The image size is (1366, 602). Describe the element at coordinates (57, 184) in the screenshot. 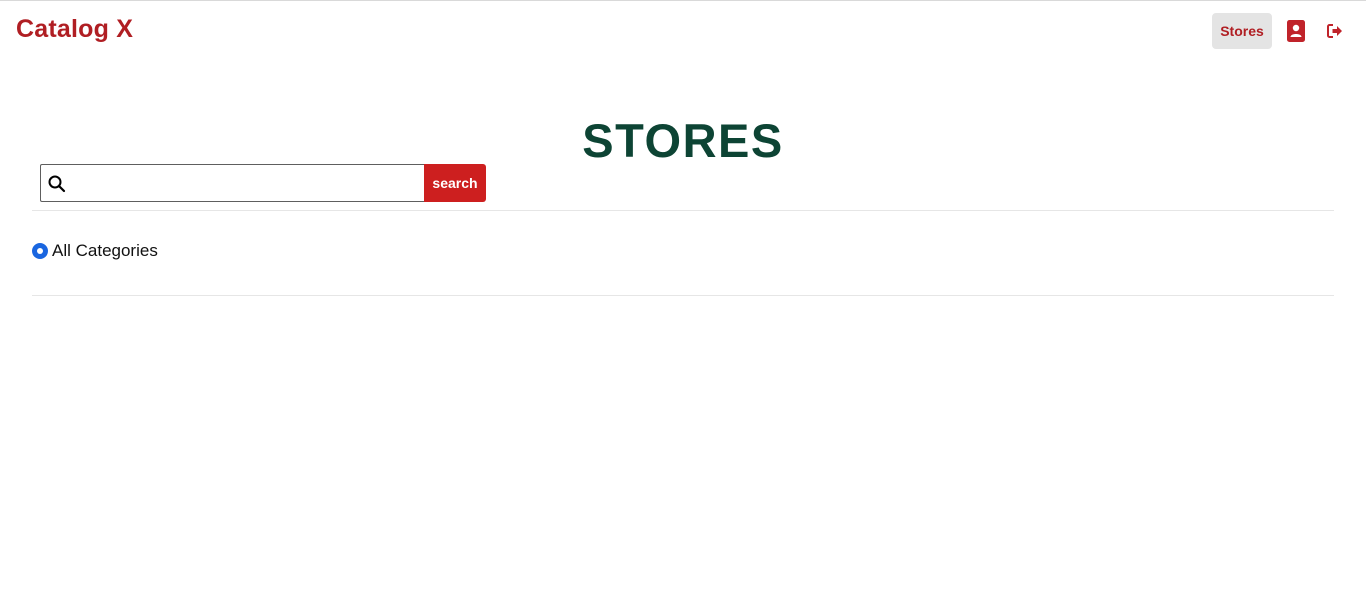

I see `search-icon` at that location.